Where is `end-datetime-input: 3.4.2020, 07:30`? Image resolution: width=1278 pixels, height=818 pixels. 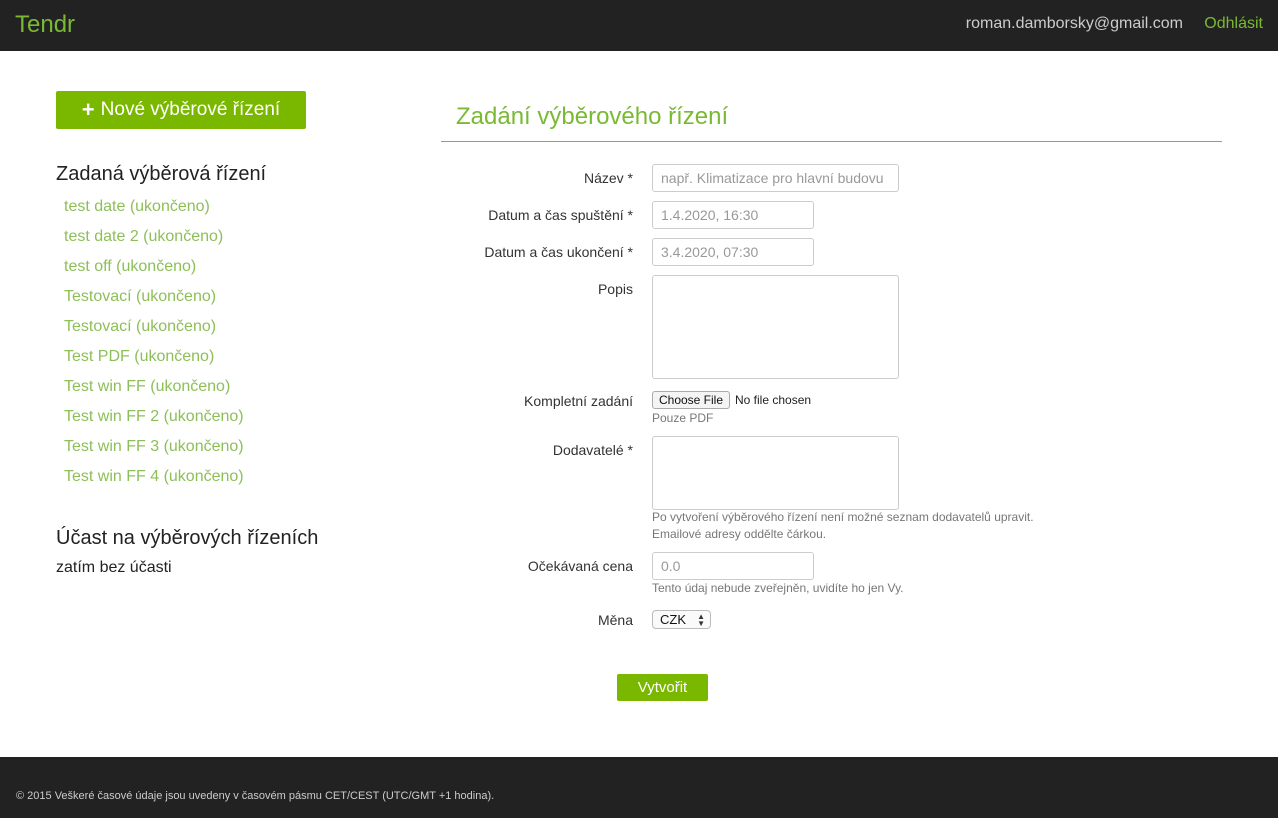 end-datetime-input: 3.4.2020, 07:30 is located at coordinates (733, 252).